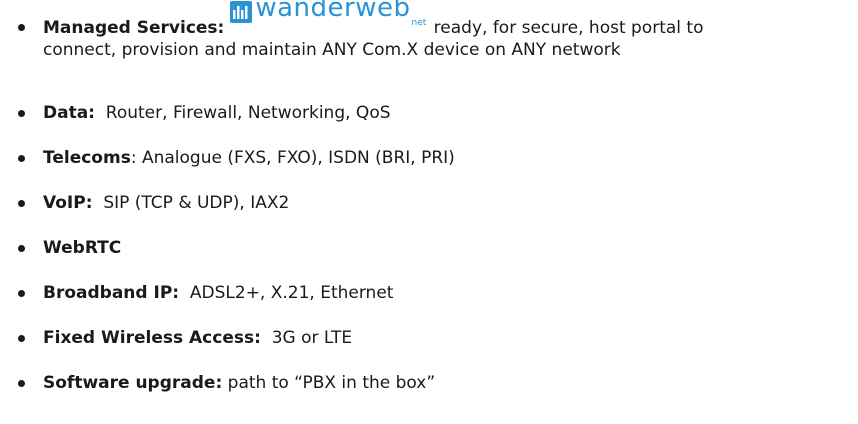  Describe the element at coordinates (291, 293) in the screenshot. I see `item-detail: ADSL2+, X.21, Ethernet` at that location.